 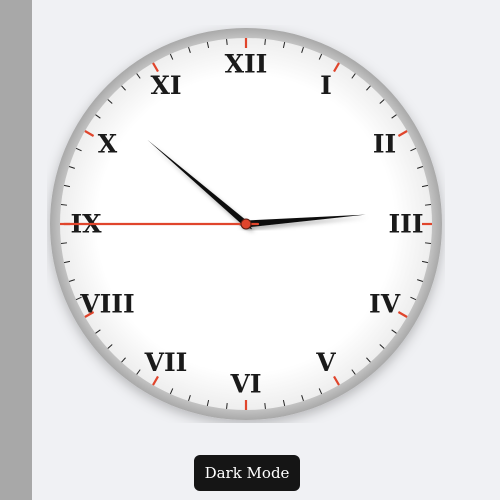 I want to click on numeral-x: X, so click(x=108, y=144).